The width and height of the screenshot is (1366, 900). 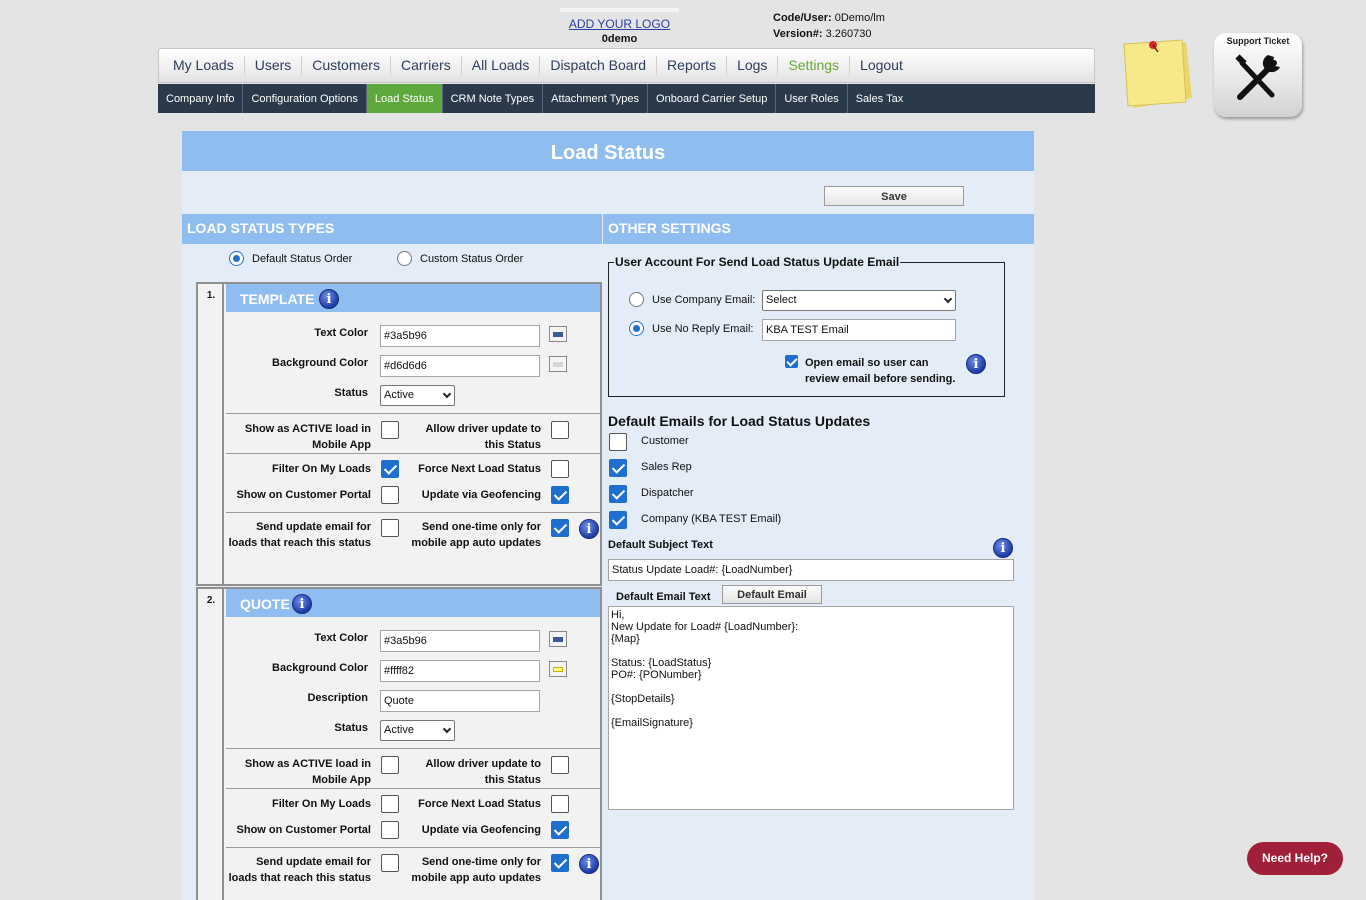 I want to click on company-email-checkbox, so click(x=618, y=520).